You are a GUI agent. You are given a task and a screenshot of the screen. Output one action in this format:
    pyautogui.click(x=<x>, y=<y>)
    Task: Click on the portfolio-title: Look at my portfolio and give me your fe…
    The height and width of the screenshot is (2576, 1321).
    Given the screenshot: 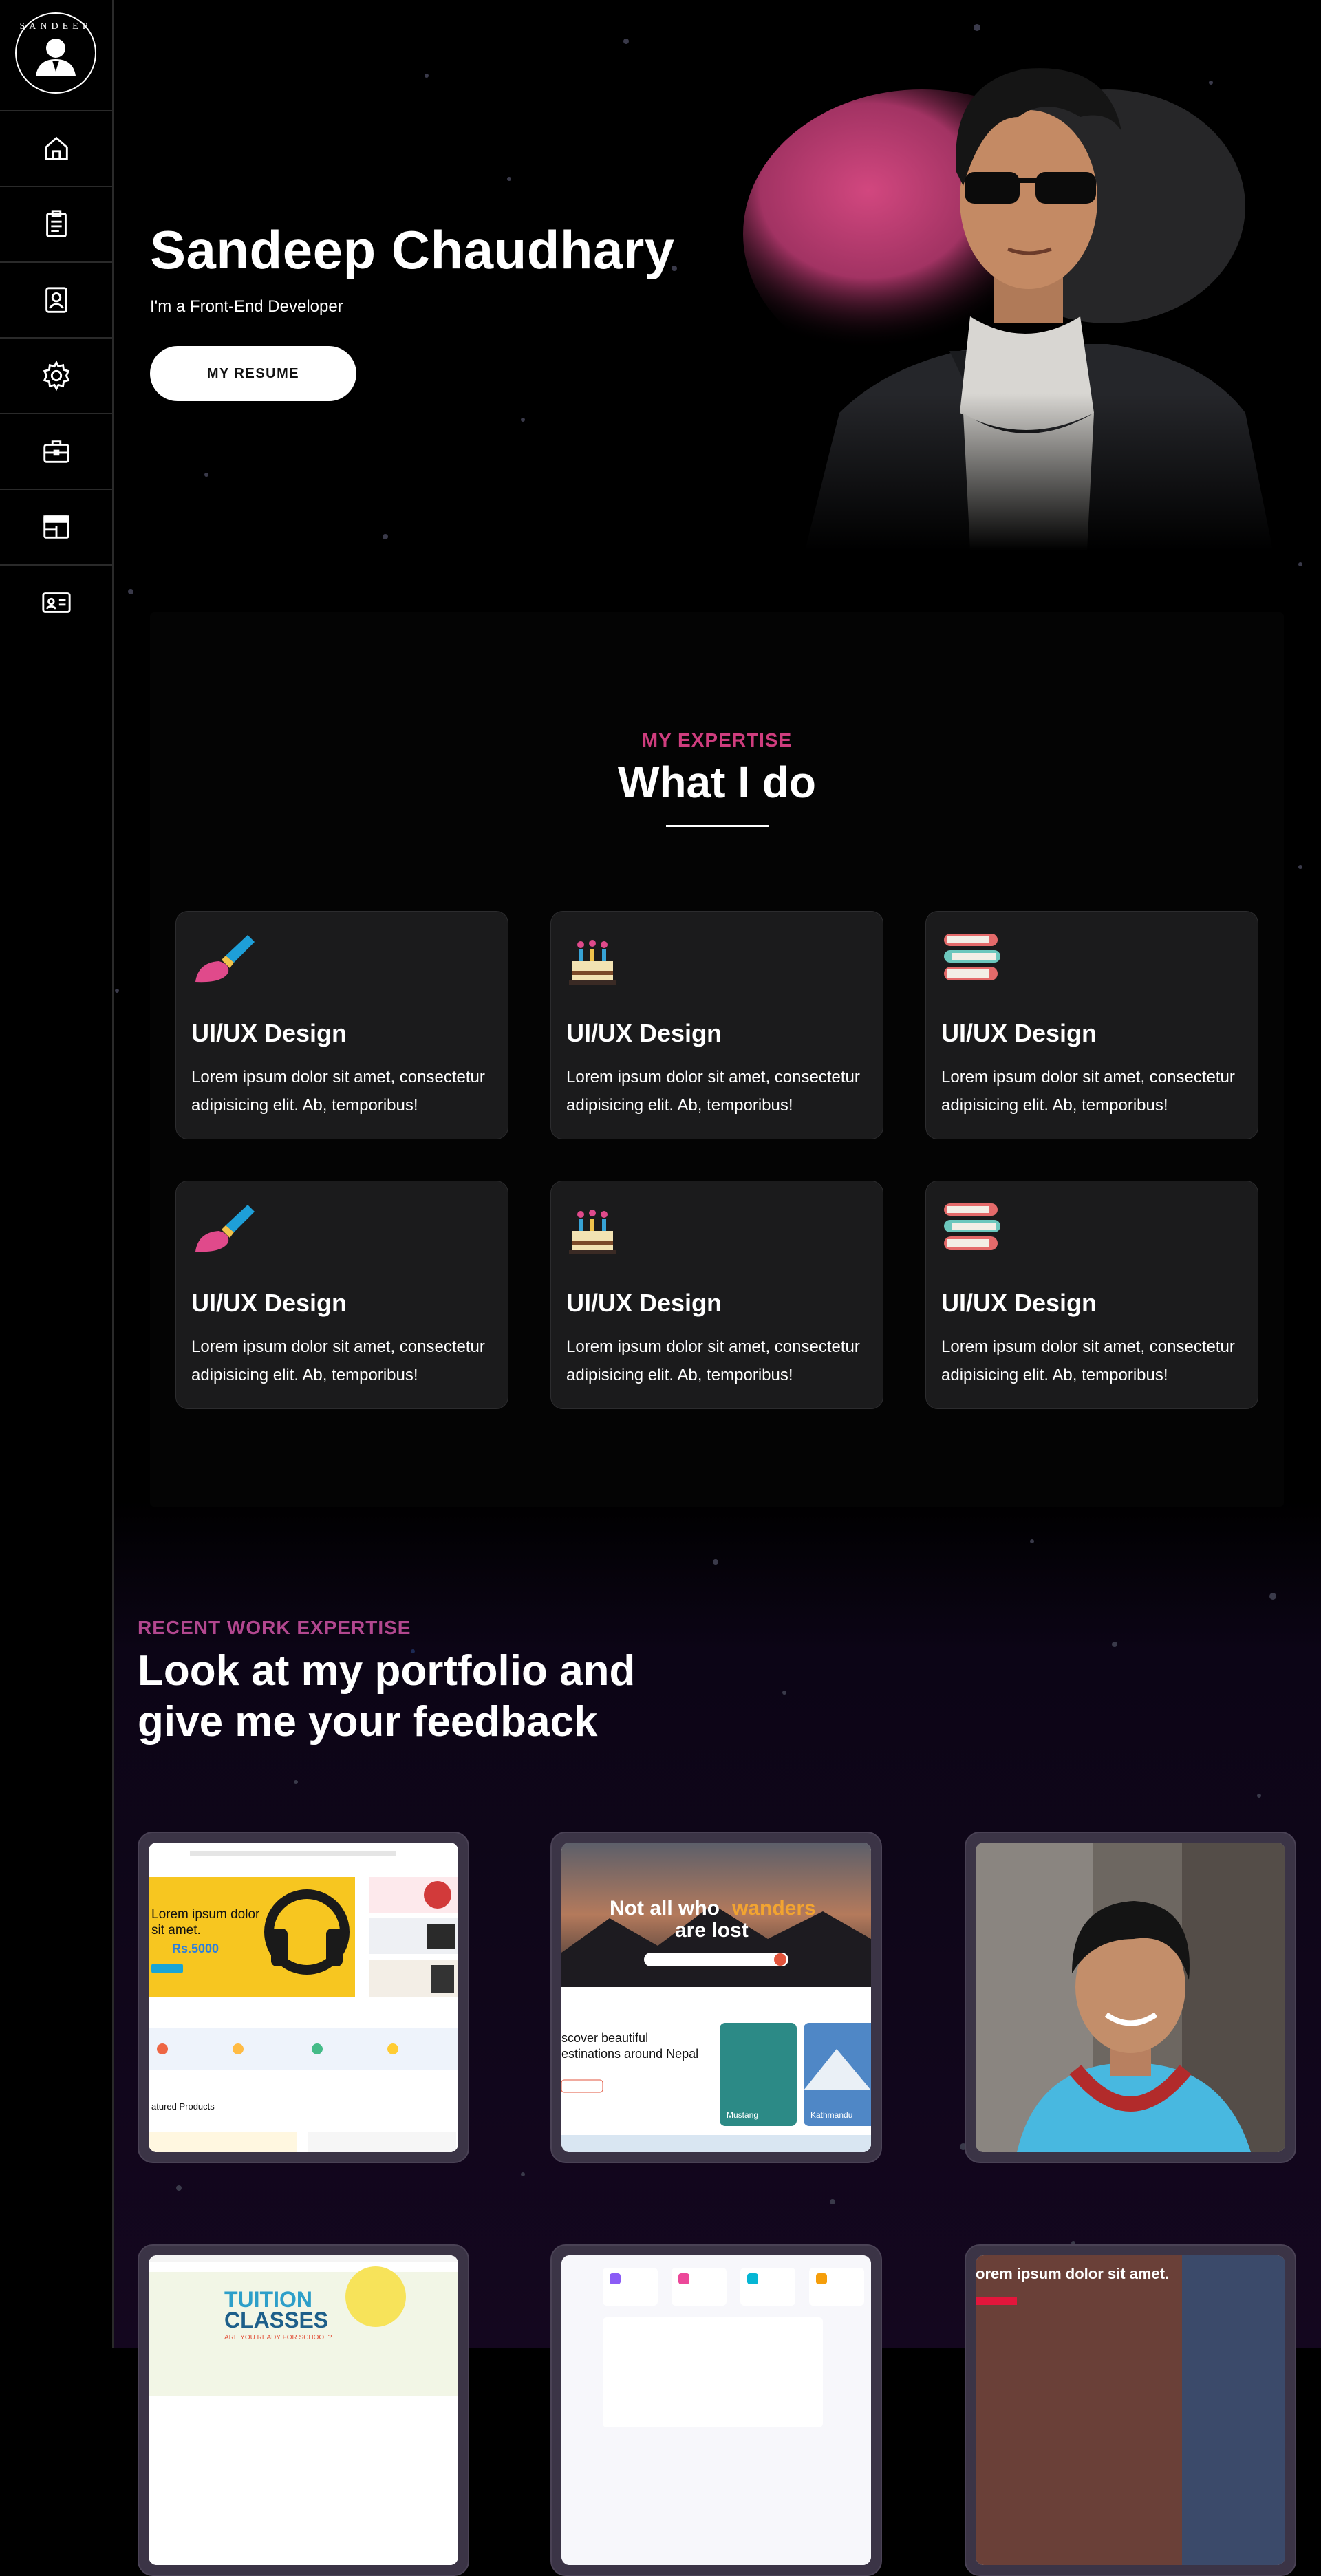 What is the action you would take?
    pyautogui.click(x=387, y=1697)
    